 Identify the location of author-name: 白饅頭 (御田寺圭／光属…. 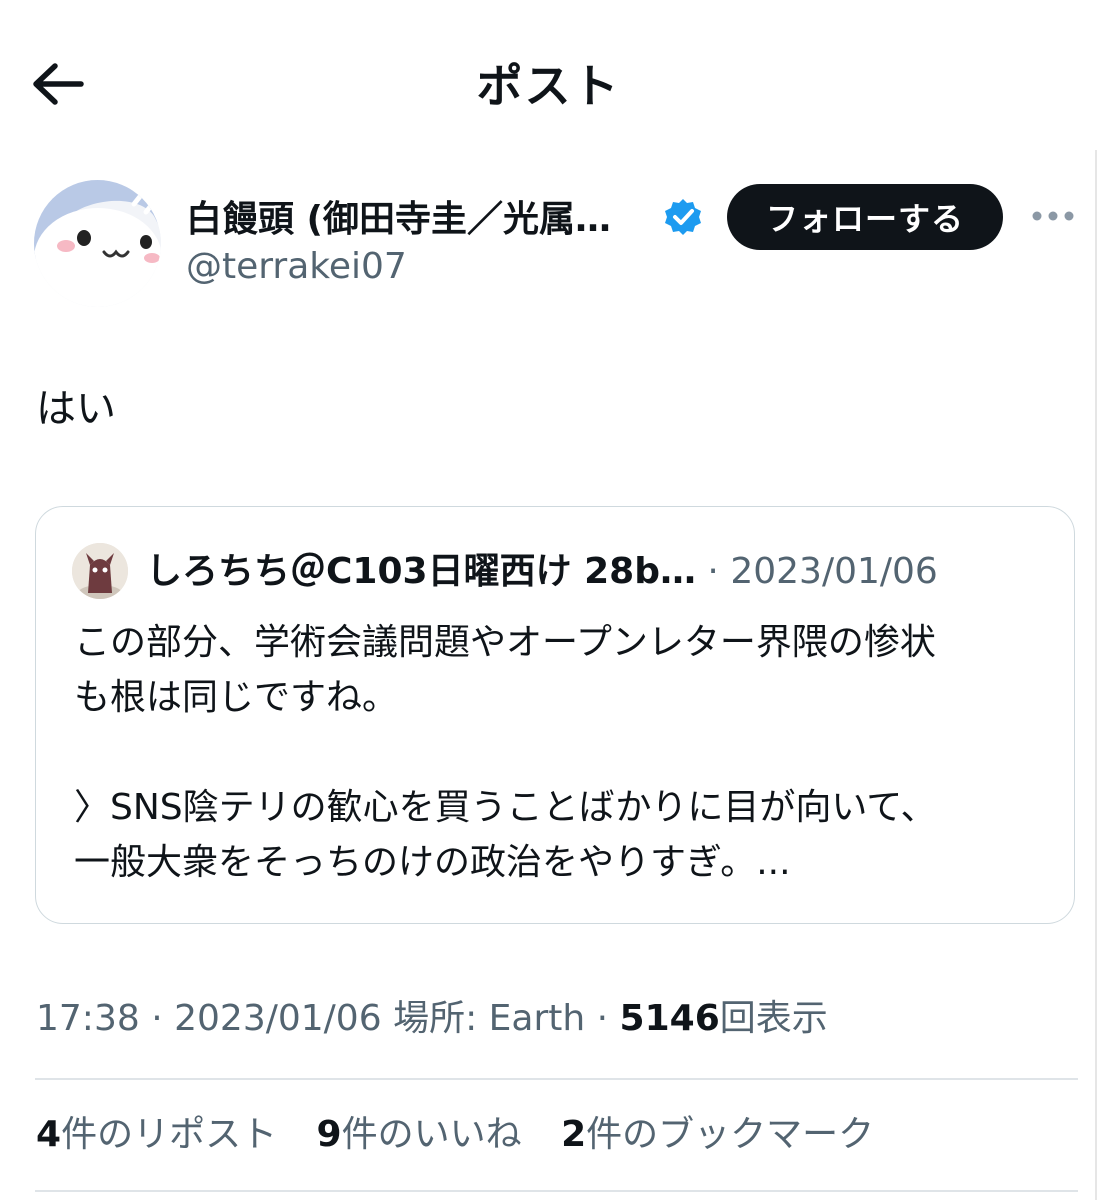
(398, 216).